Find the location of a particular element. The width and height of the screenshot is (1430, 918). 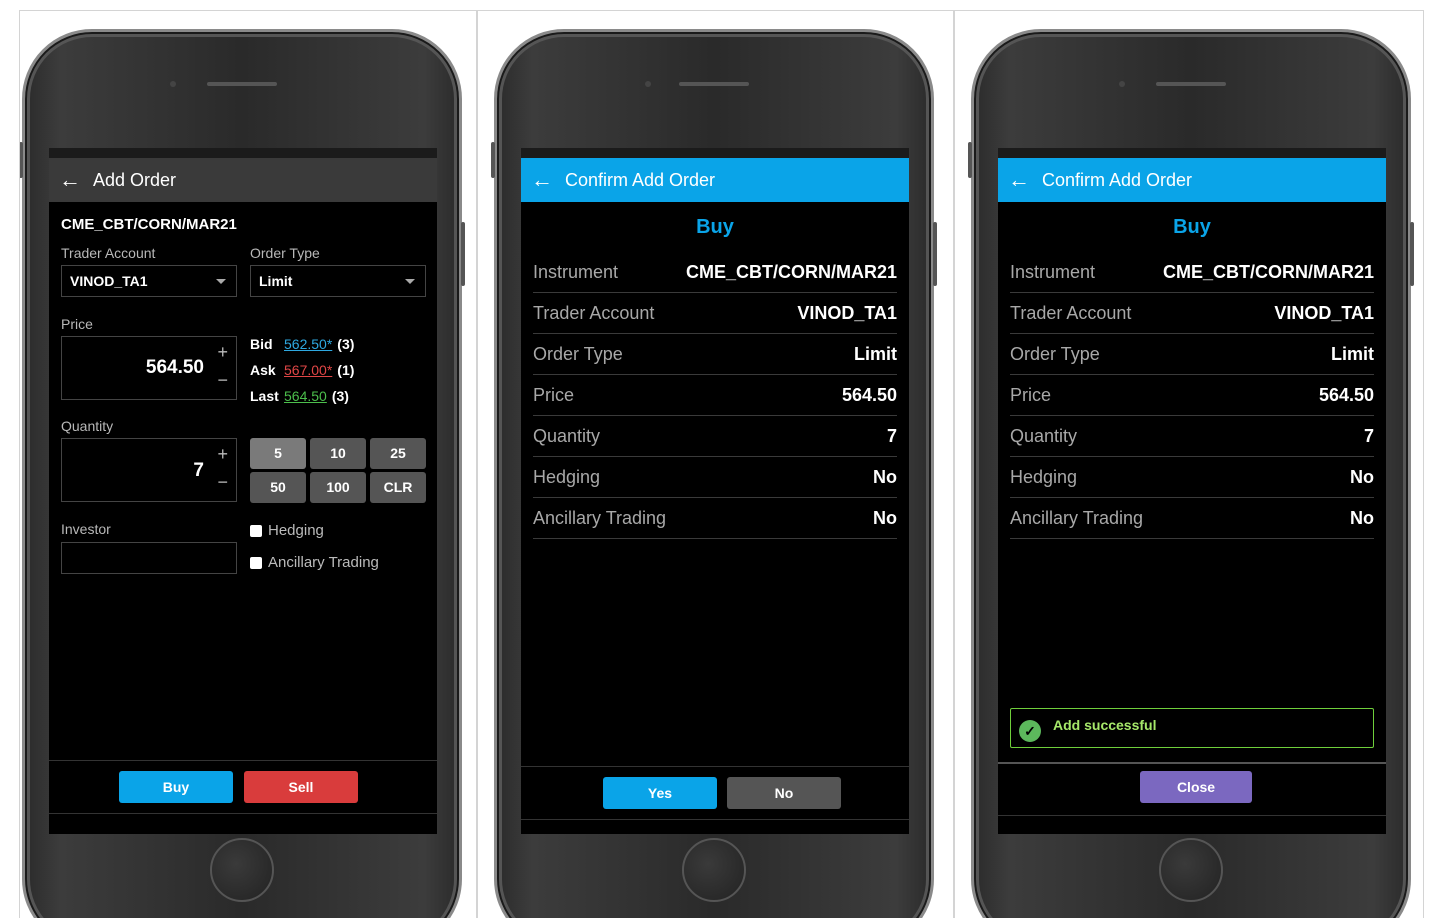

order-side: Buy is located at coordinates (1192, 227).